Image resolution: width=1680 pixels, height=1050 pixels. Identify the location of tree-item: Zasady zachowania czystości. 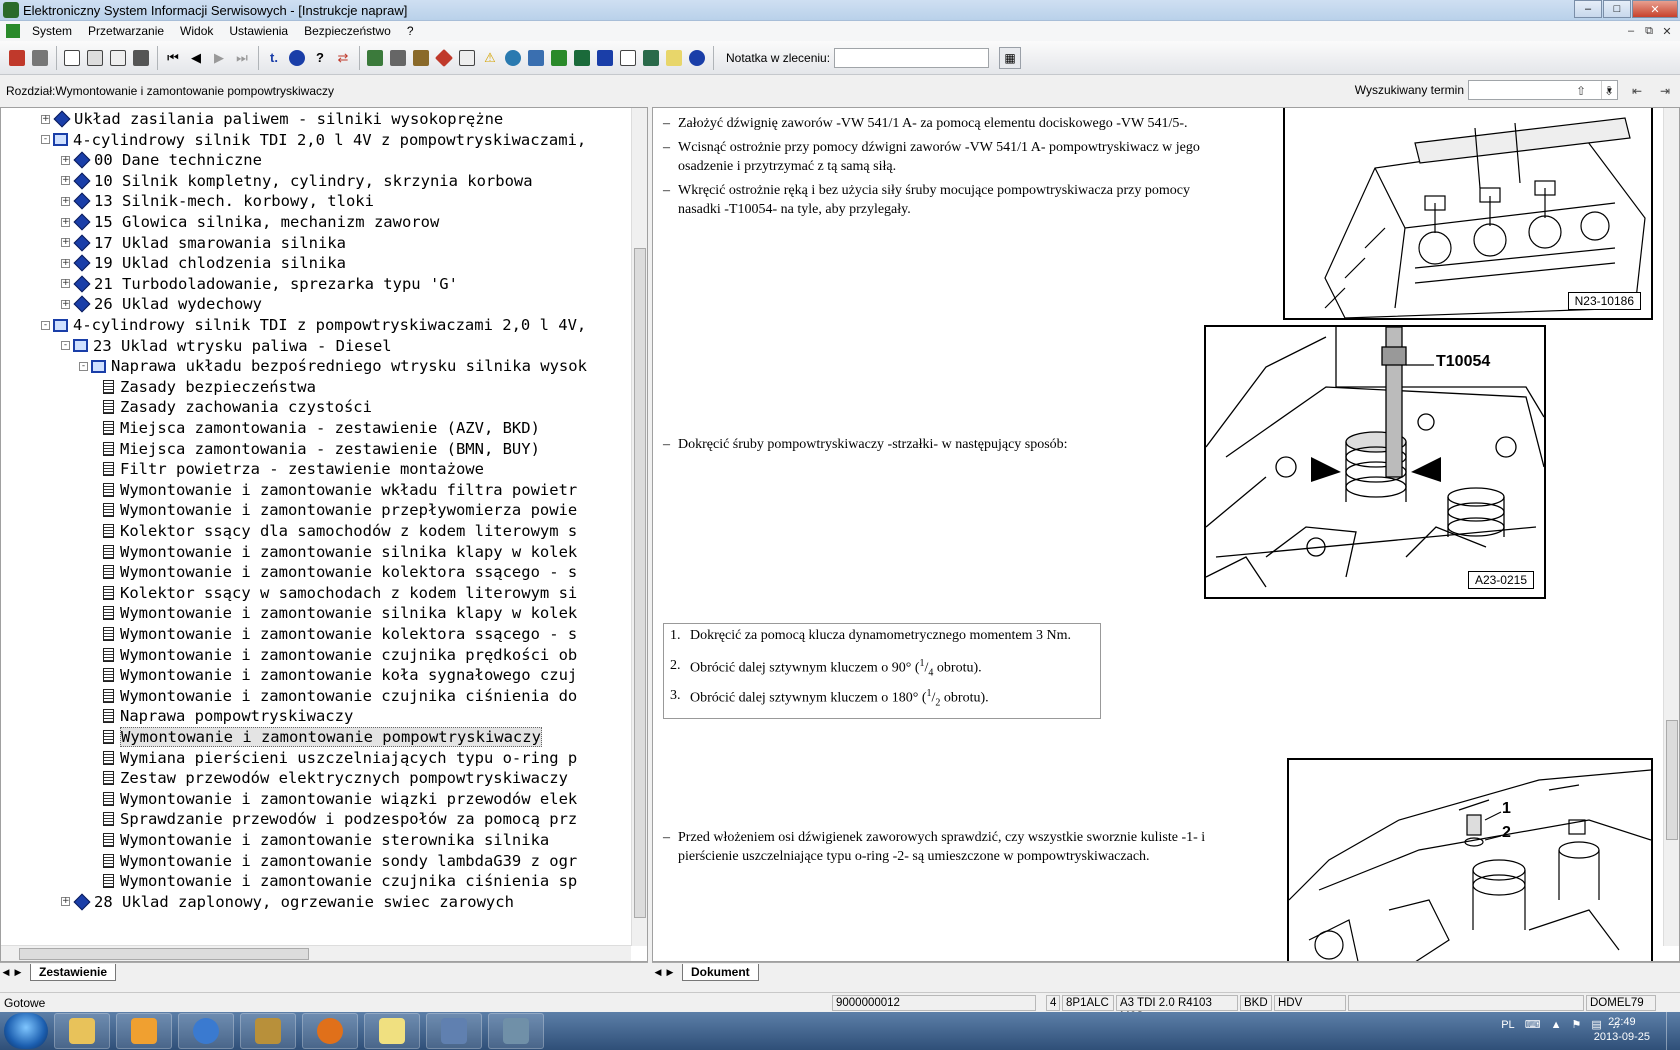
(237, 407).